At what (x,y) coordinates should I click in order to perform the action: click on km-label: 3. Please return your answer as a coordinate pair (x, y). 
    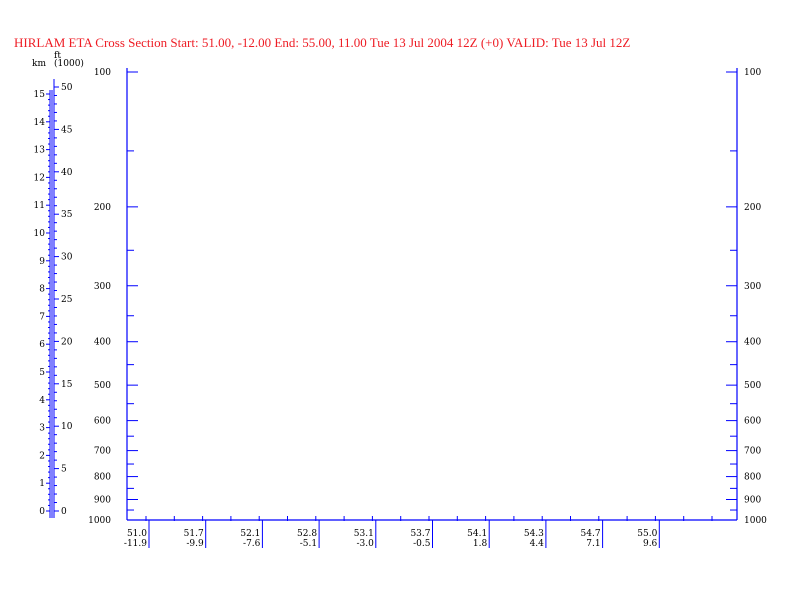
    Looking at the image, I should click on (42, 429).